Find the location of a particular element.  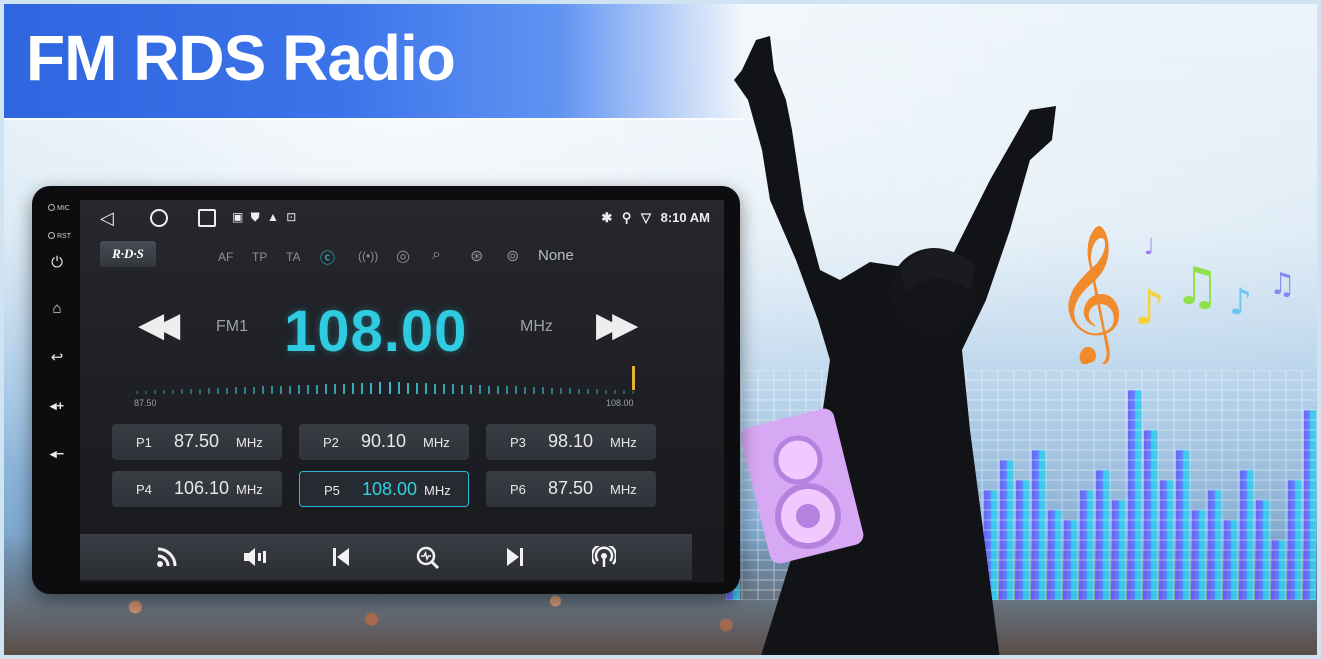

banner-divider is located at coordinates (374, 119).